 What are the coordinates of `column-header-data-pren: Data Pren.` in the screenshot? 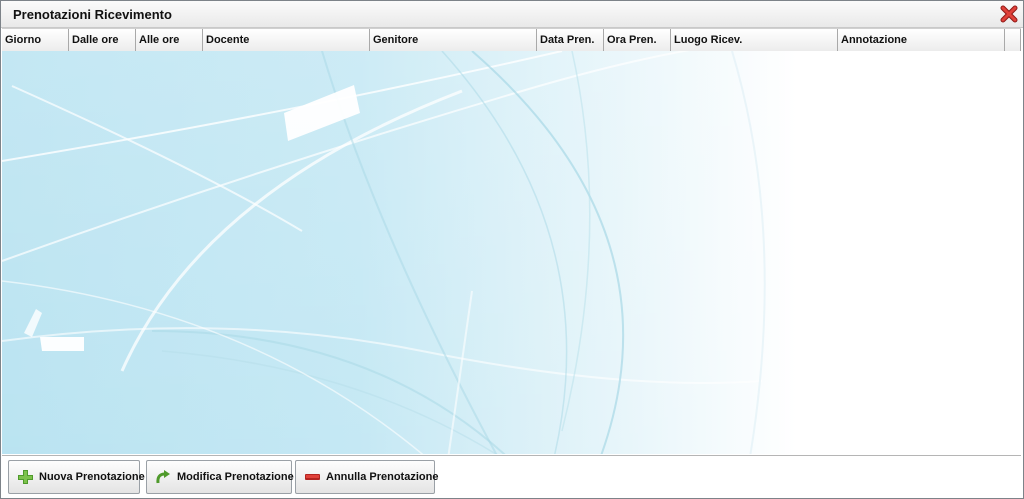 It's located at (570, 40).